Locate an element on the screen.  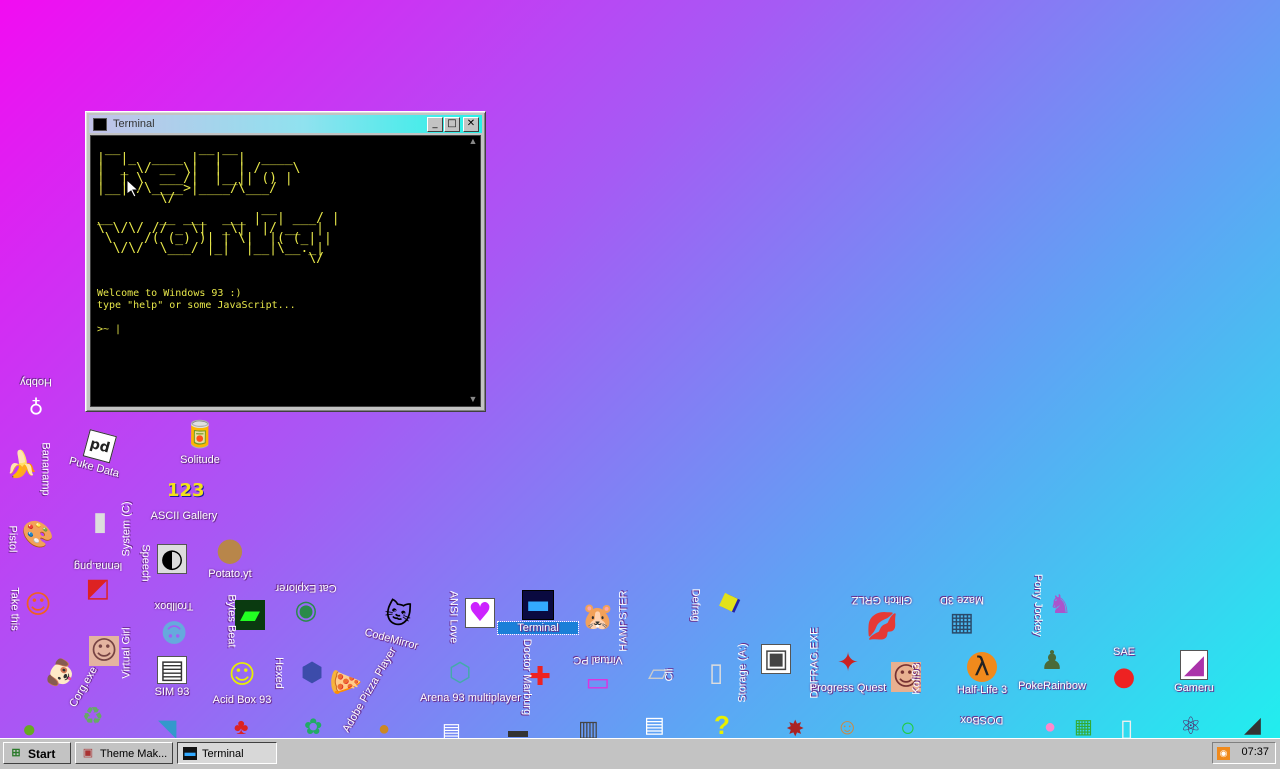
icon-label: Kofi93 is located at coordinates (916, 679).